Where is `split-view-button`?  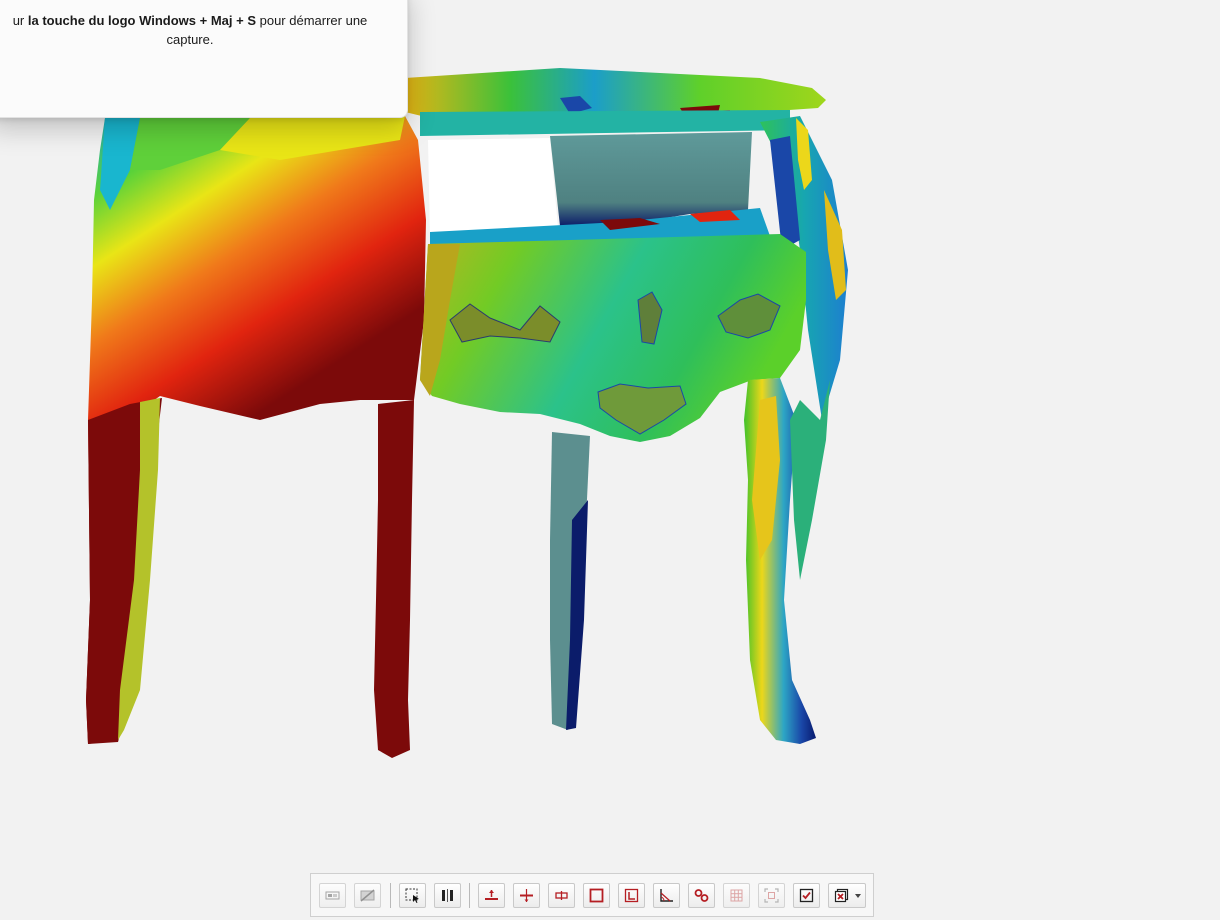
split-view-button is located at coordinates (447, 895).